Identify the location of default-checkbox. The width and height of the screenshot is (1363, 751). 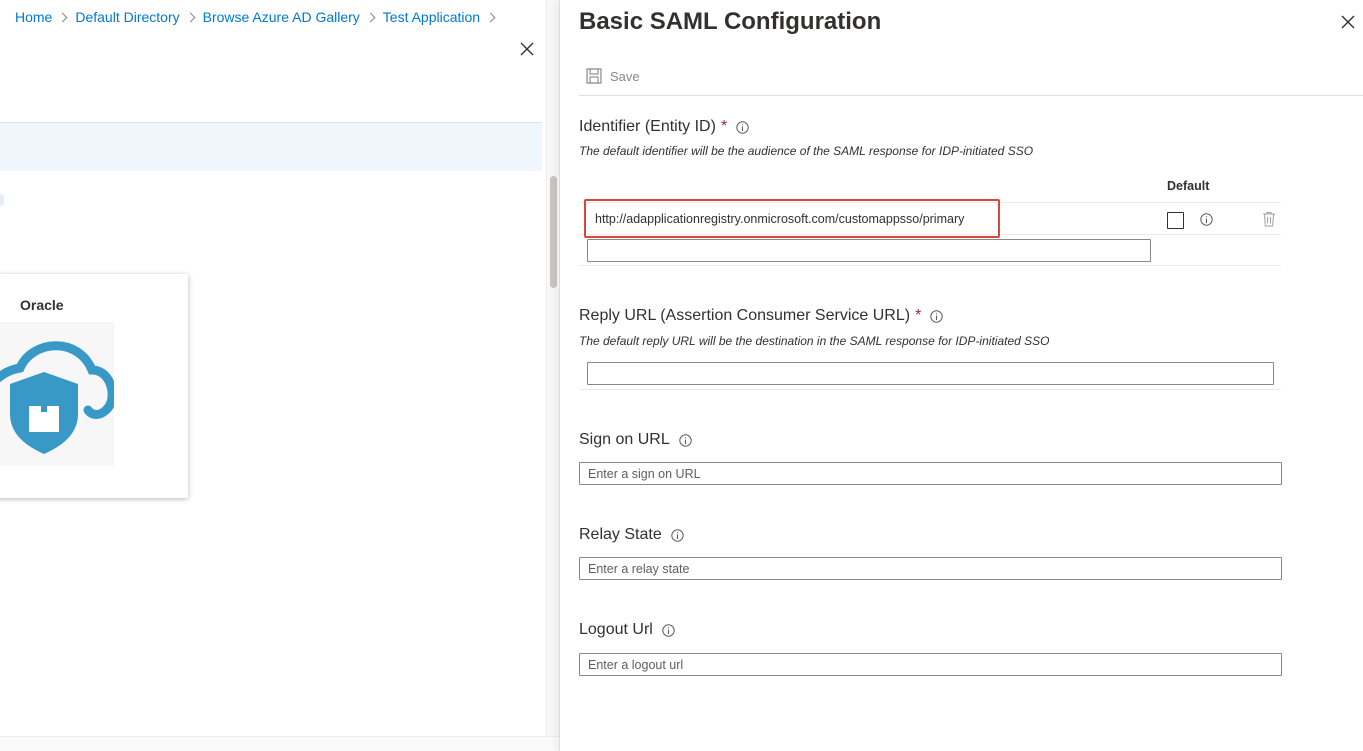
(1175, 220).